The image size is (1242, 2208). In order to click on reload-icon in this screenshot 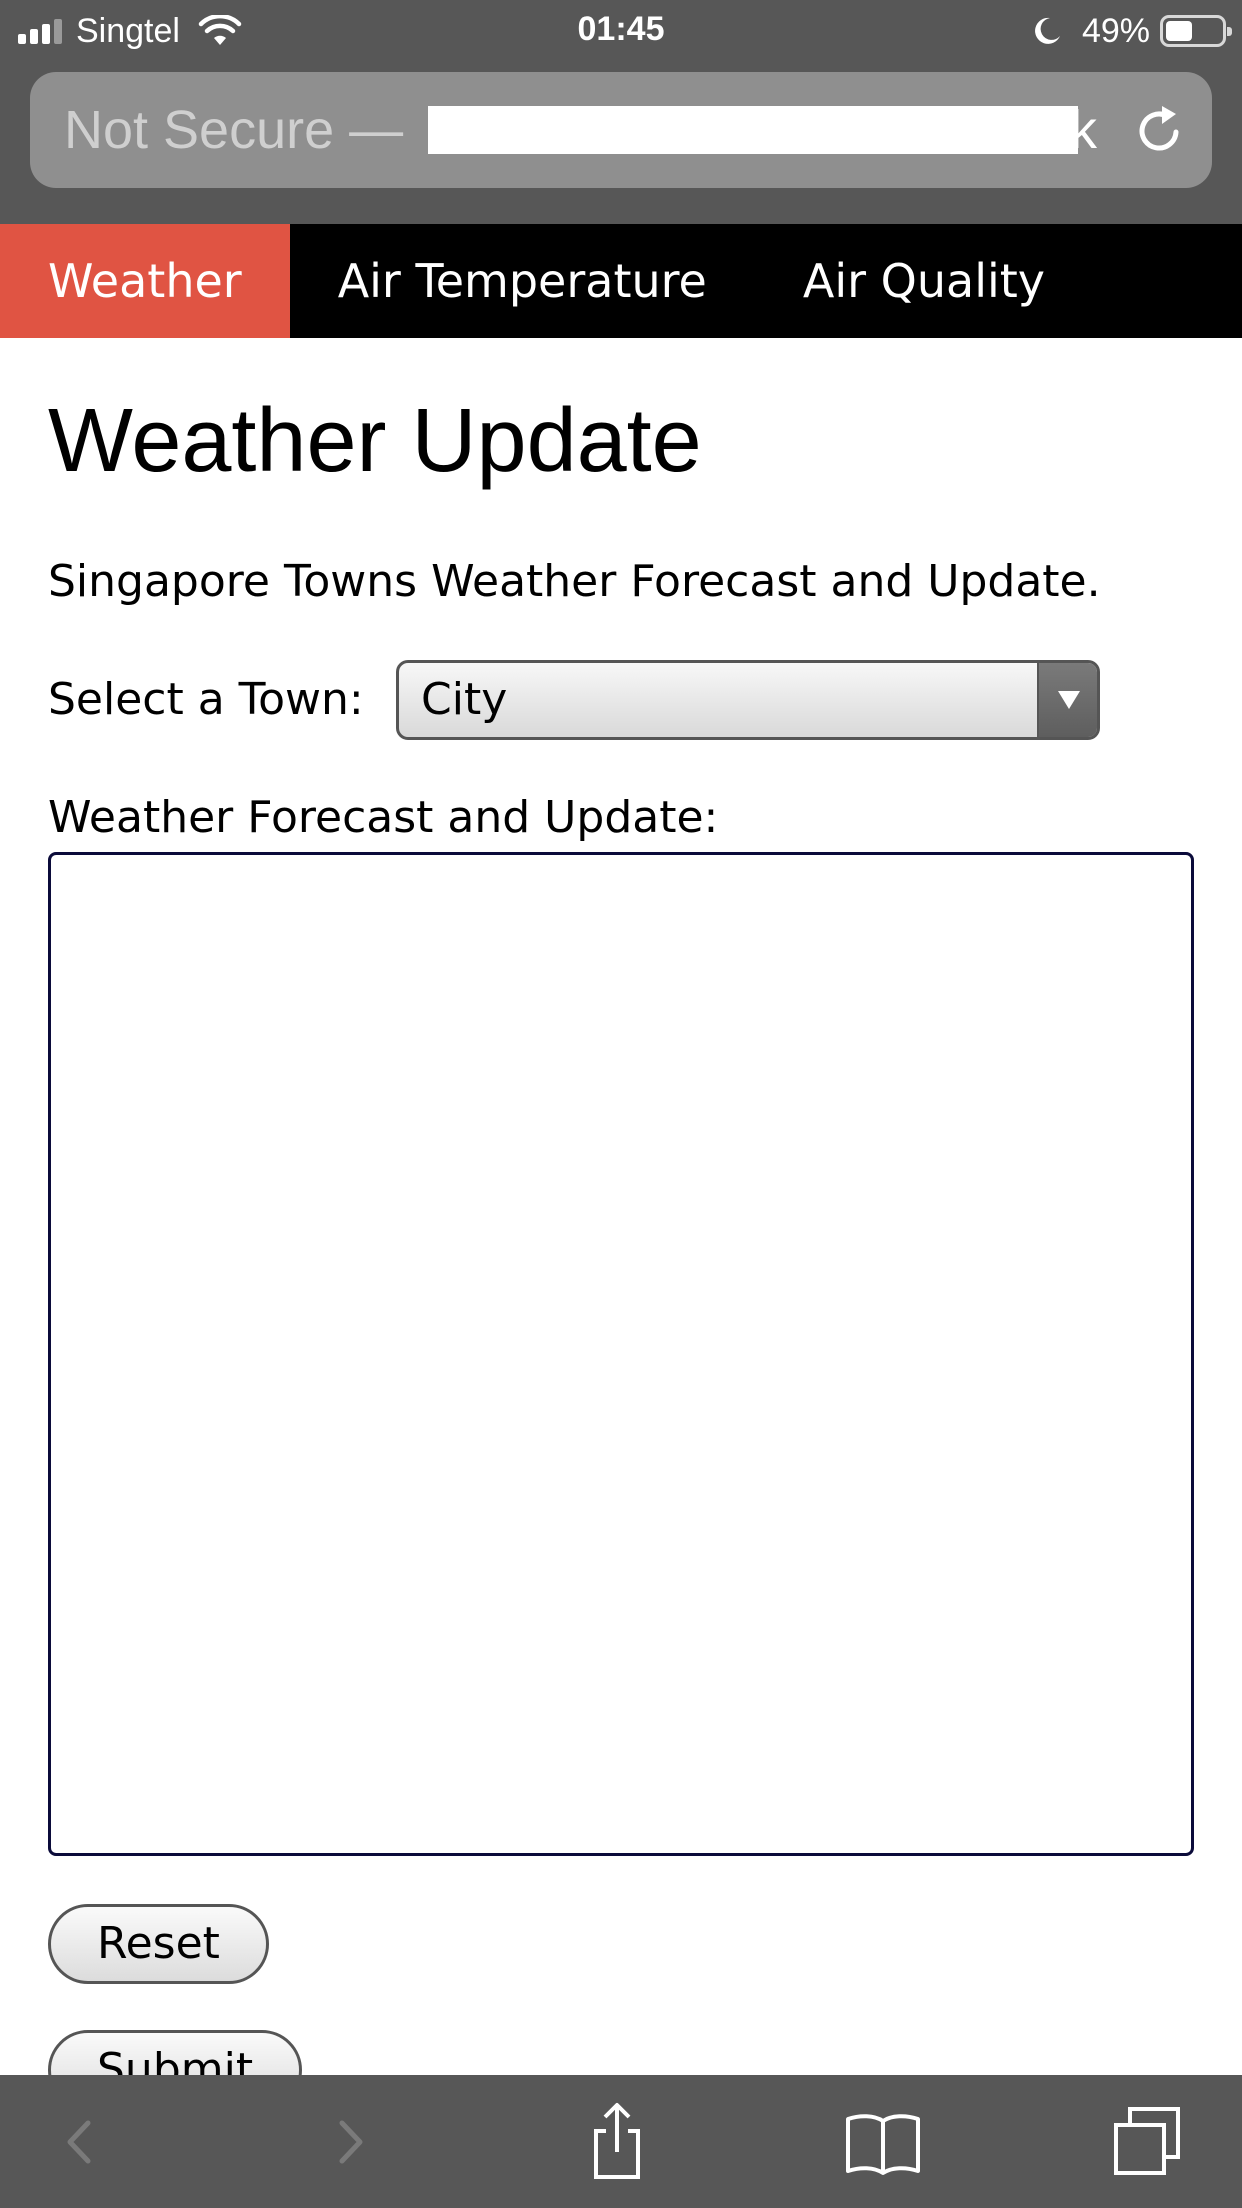, I will do `click(1159, 130)`.